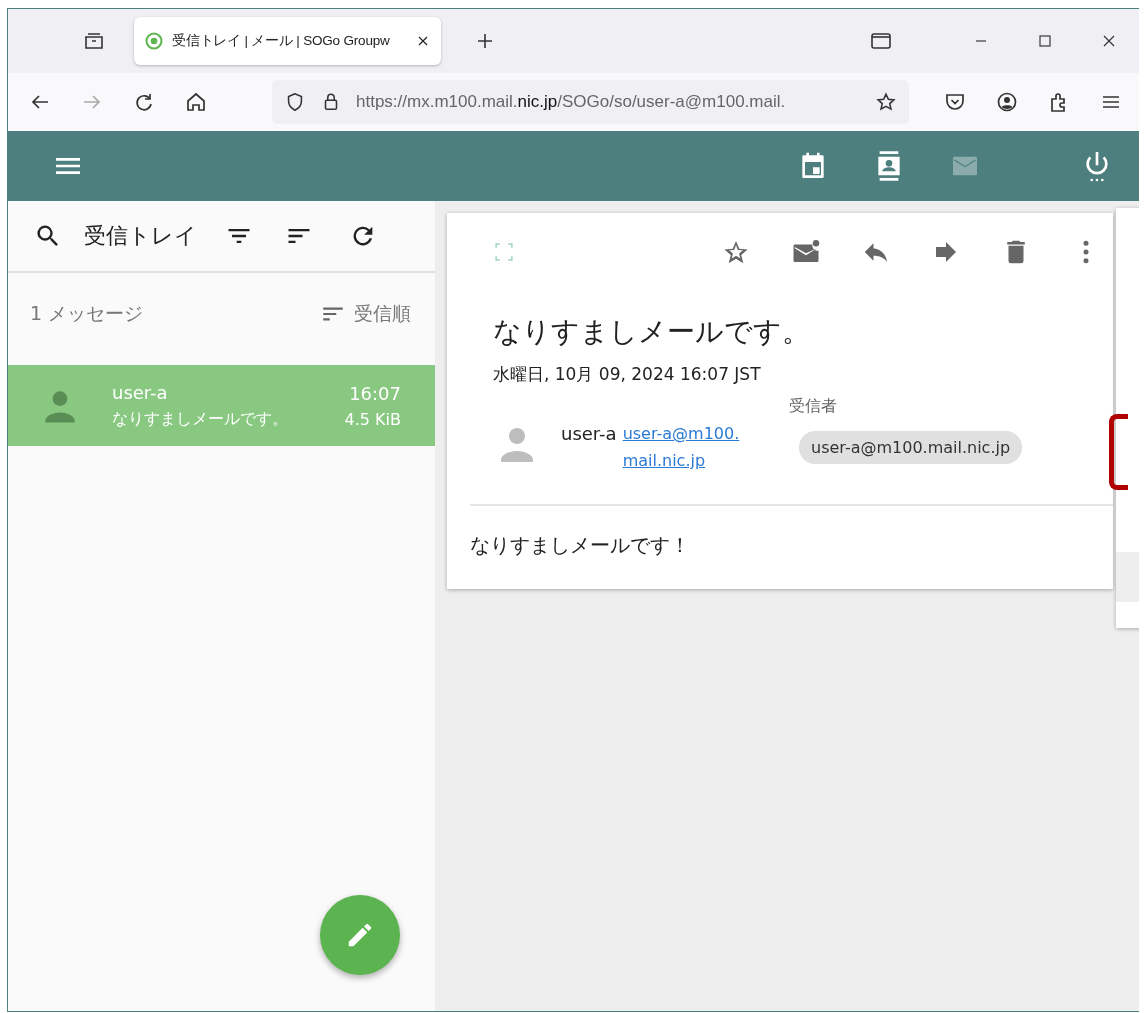 This screenshot has height=1013, width=1148. Describe the element at coordinates (627, 374) in the screenshot. I see `message-date: 水曜日, 10月 09, 2024 16:07 JST` at that location.